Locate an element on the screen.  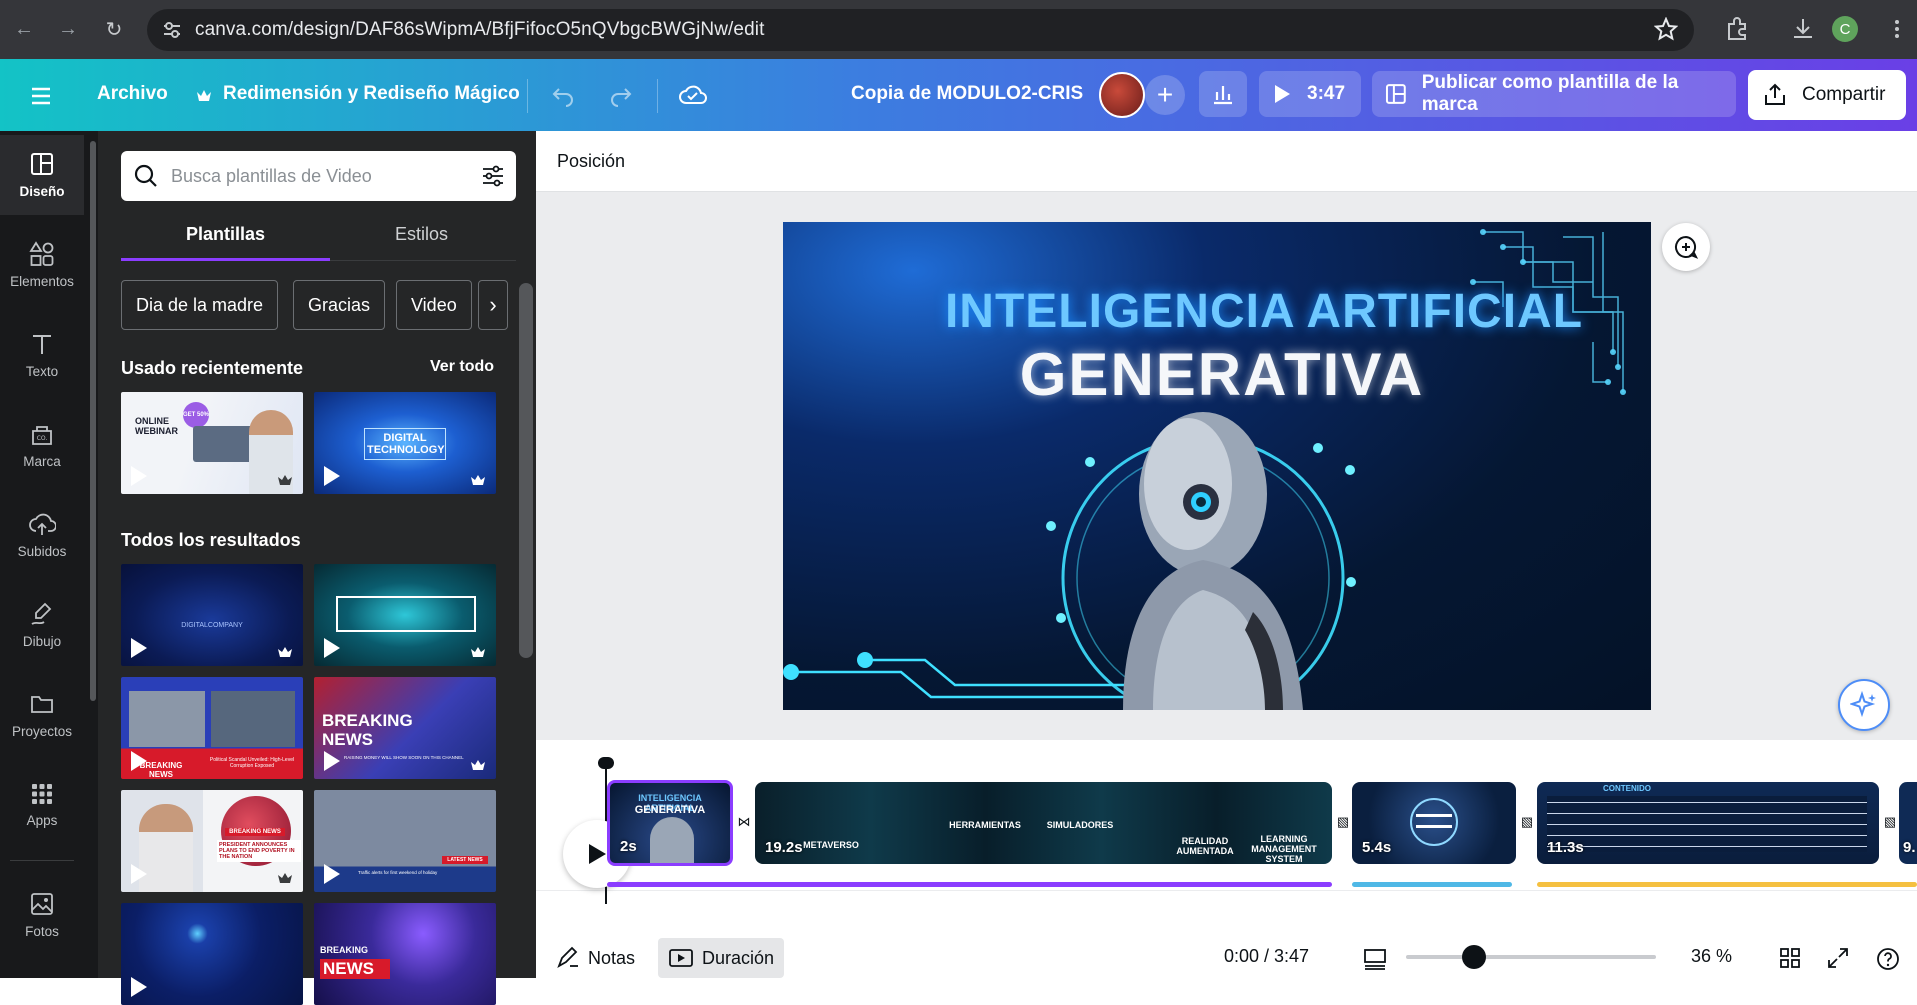
sidebar-item-design: Diseño is located at coordinates (42, 175).